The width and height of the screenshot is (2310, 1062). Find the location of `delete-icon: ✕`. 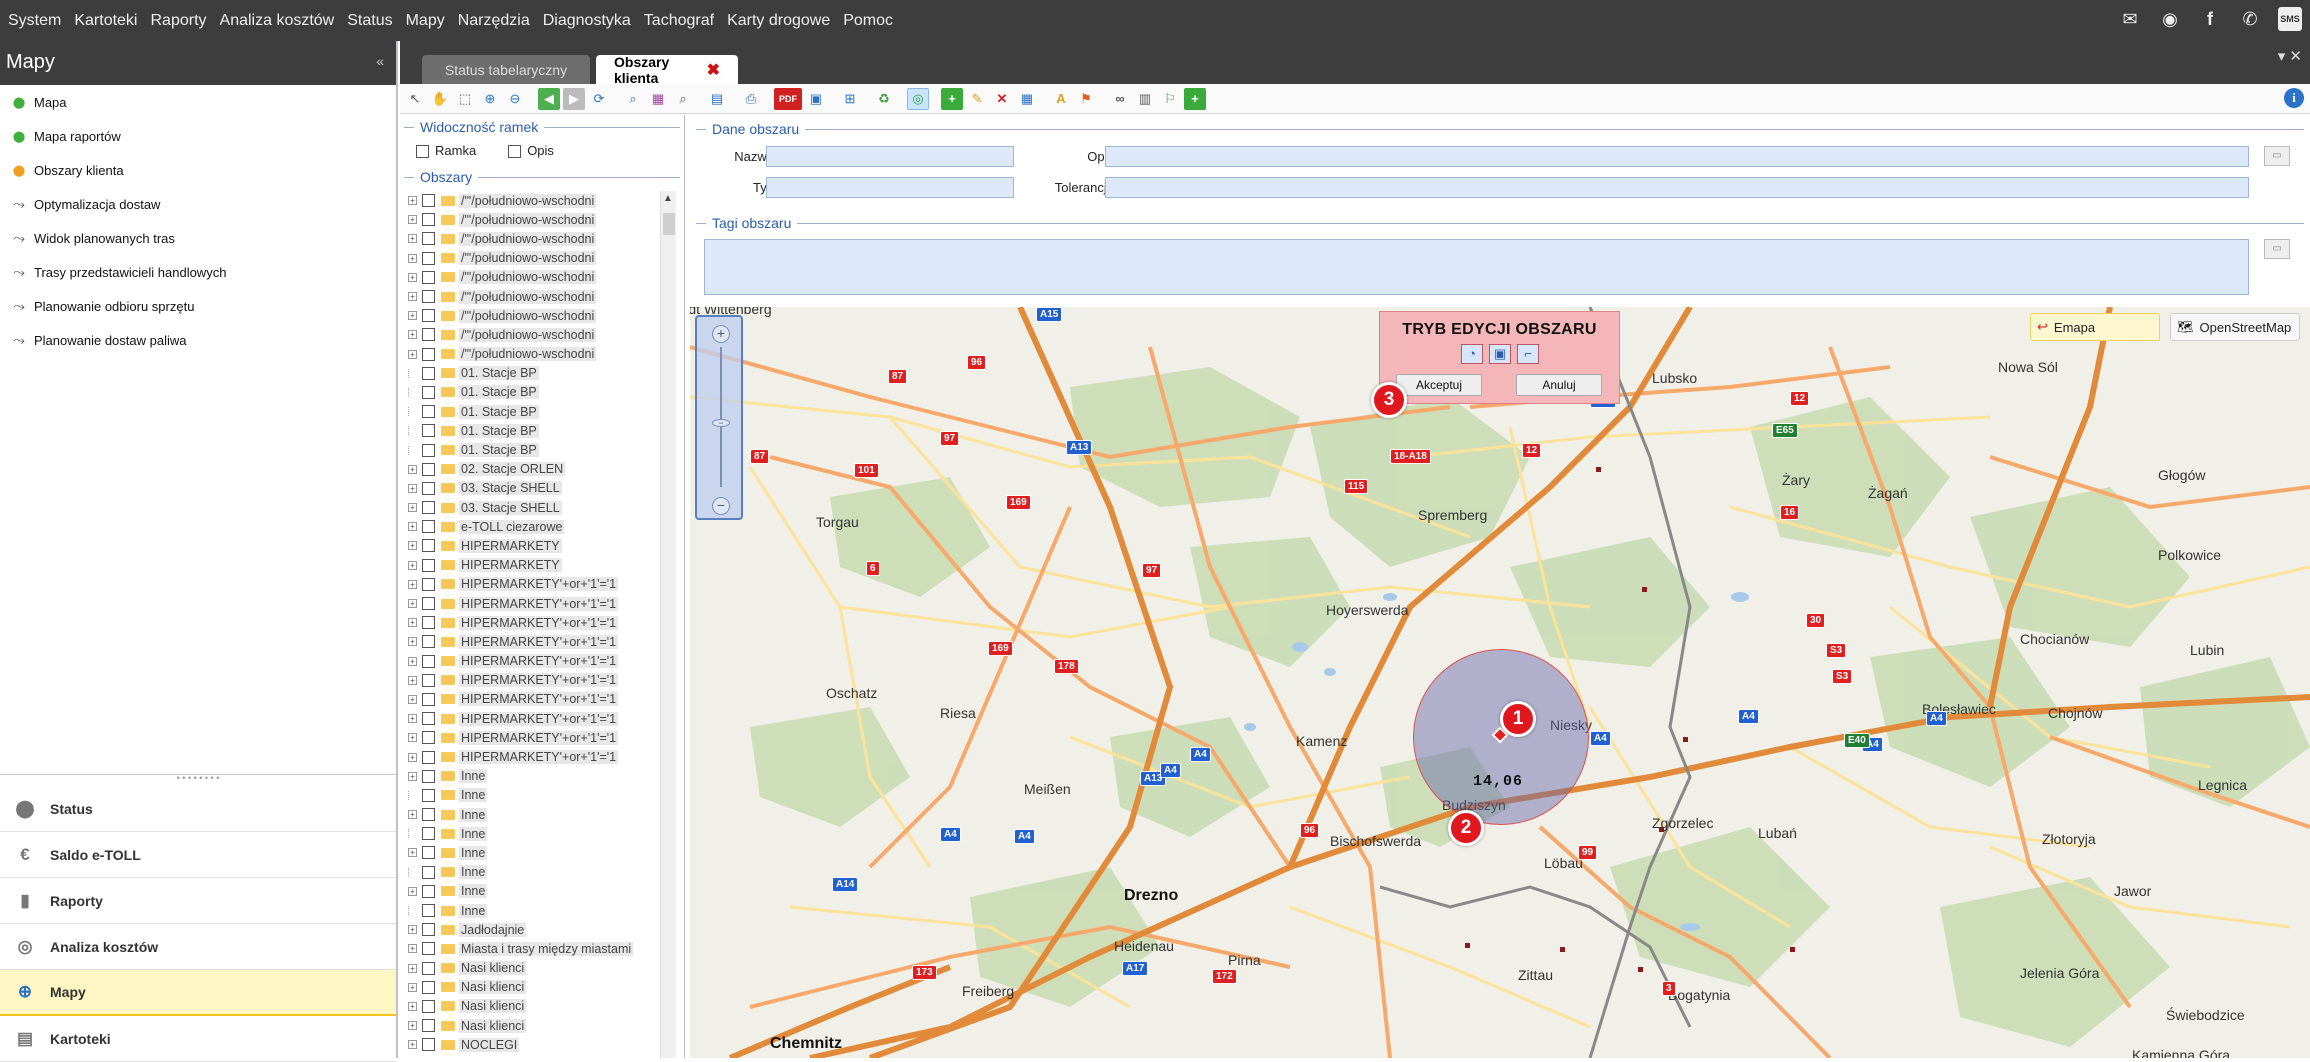

delete-icon: ✕ is located at coordinates (1002, 99).